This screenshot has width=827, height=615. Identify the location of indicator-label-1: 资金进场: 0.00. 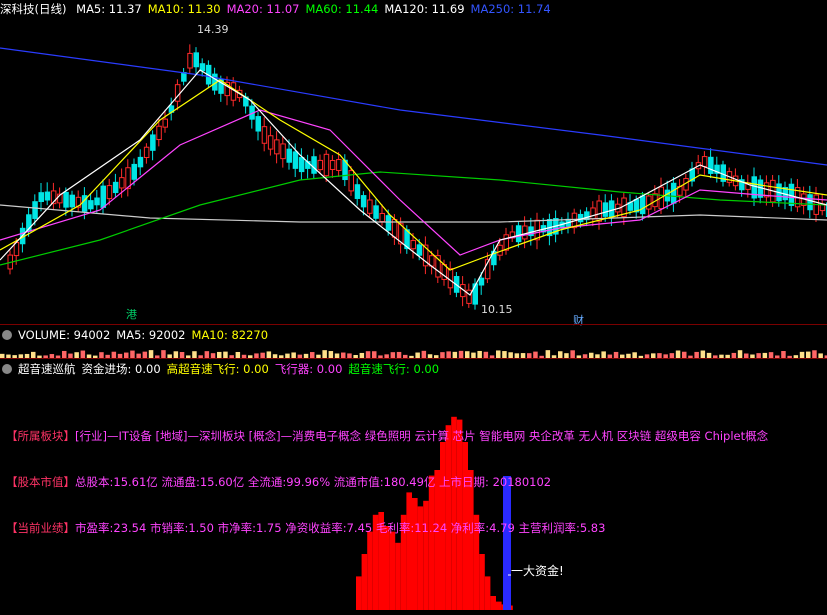
(121, 369).